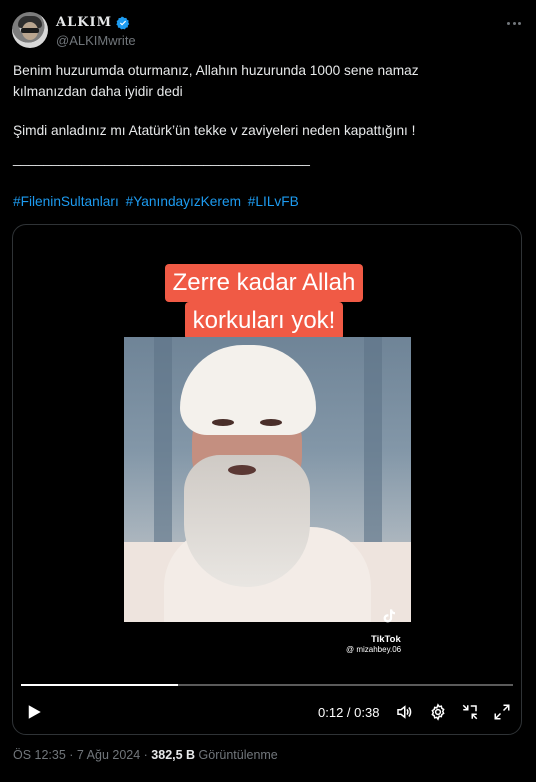 This screenshot has height=782, width=536. Describe the element at coordinates (34, 712) in the screenshot. I see `play-icon` at that location.